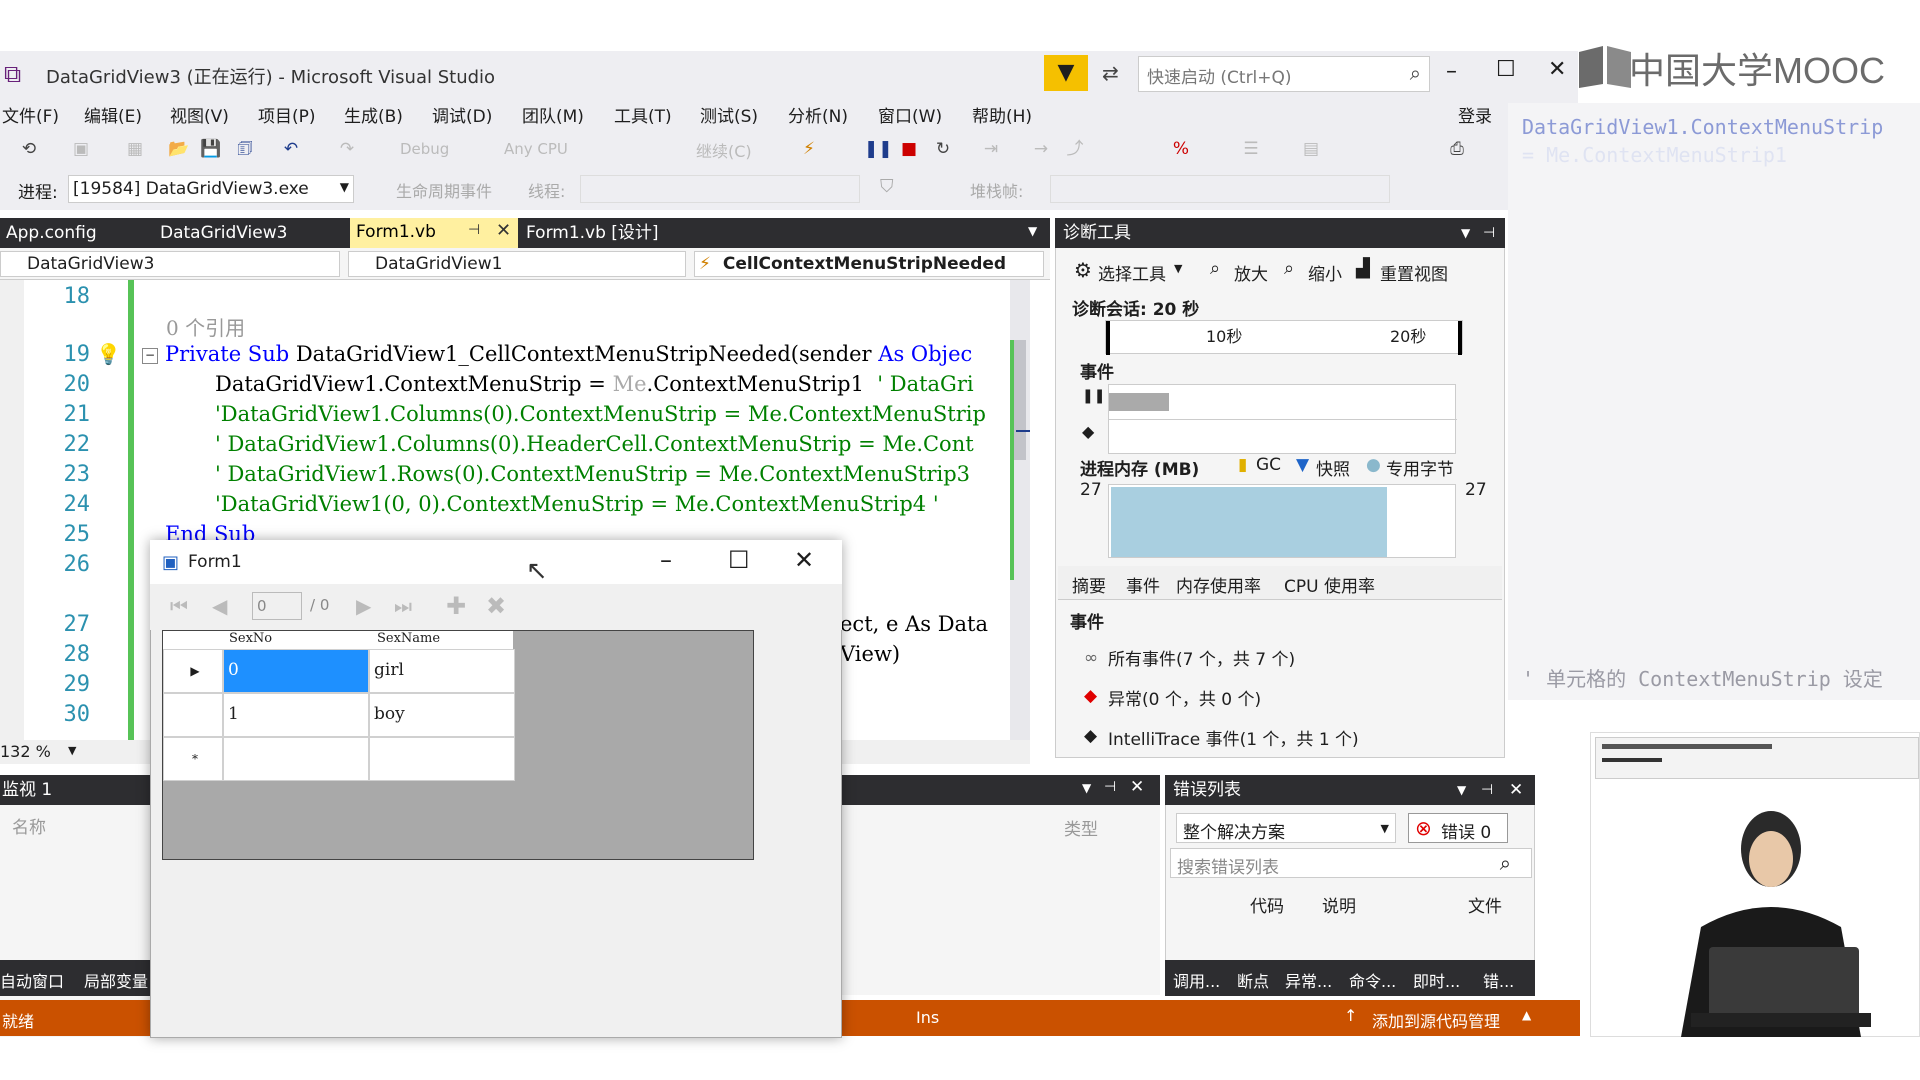  Describe the element at coordinates (291, 149) in the screenshot. I see `undo-icon: ↶` at that location.